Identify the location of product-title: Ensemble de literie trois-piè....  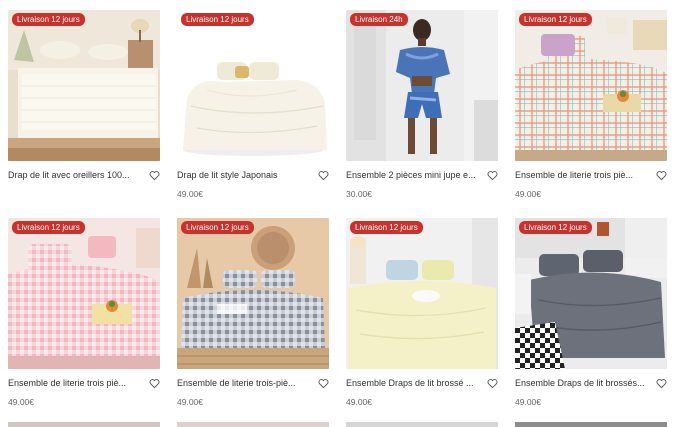
(246, 383).